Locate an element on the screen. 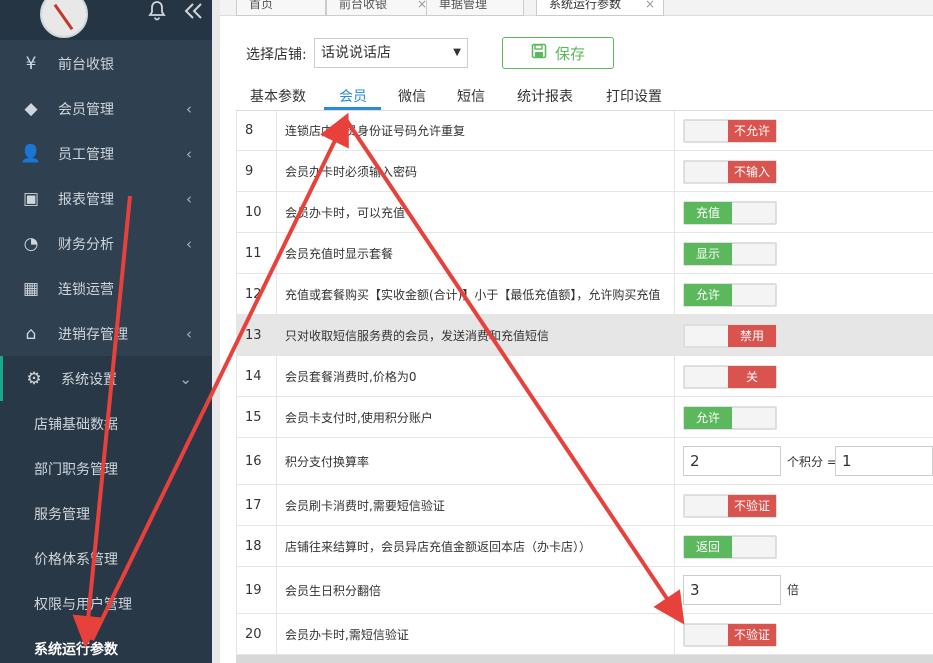 The image size is (933, 663). sidebar-subitem-3: 价格体系管理 is located at coordinates (106, 558).